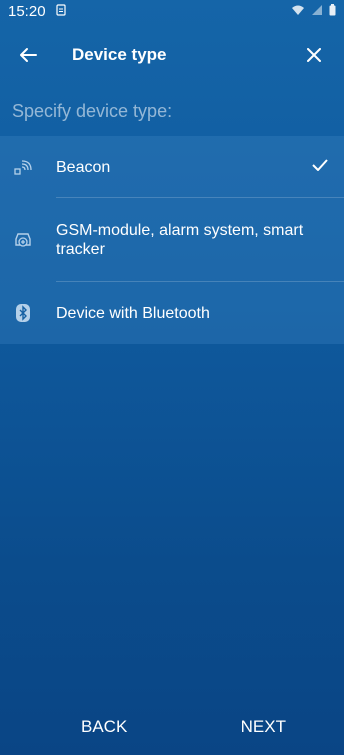 This screenshot has width=344, height=755. Describe the element at coordinates (104, 727) in the screenshot. I see `back-button: BACK` at that location.